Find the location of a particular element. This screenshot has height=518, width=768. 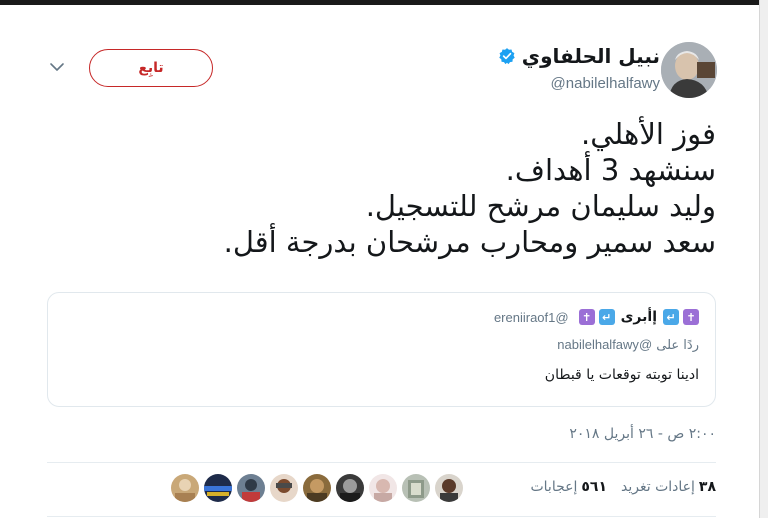

likes-label: إعجابات is located at coordinates (553, 487).